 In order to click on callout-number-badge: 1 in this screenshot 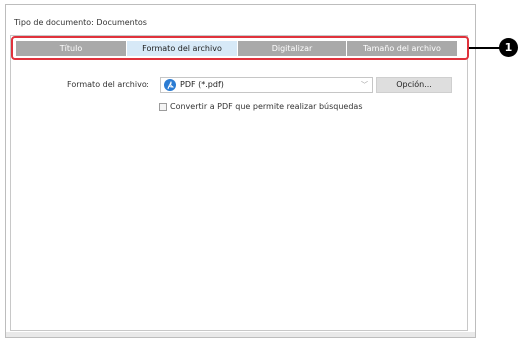, I will do `click(508, 47)`.